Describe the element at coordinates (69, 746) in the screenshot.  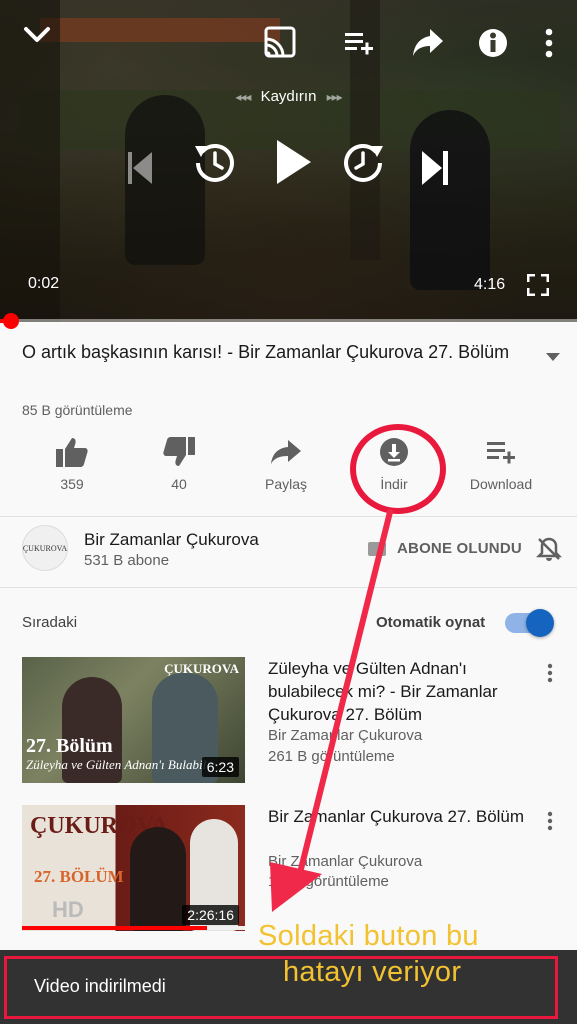
I see `thumbnail-episode: 27. Bölüm` at that location.